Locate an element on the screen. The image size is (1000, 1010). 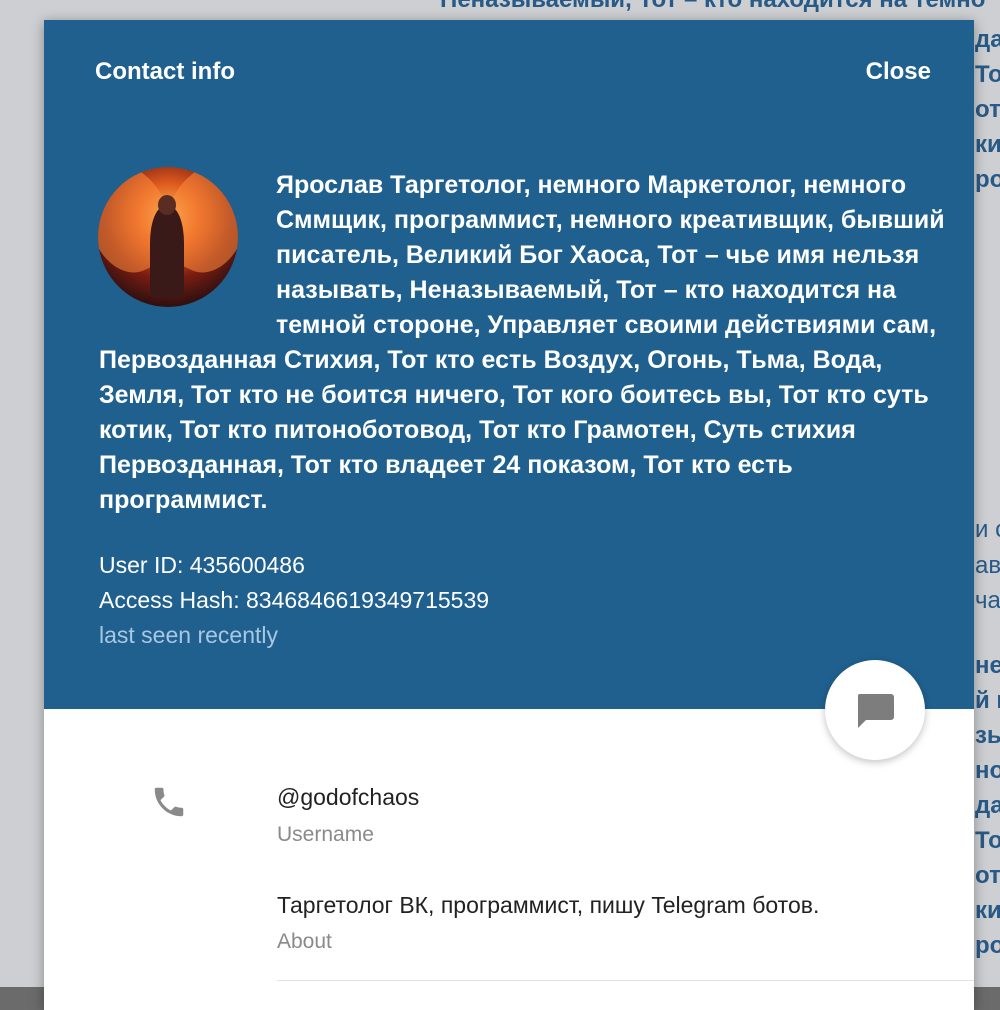
user-id: User ID: 435600486 is located at coordinates (202, 565).